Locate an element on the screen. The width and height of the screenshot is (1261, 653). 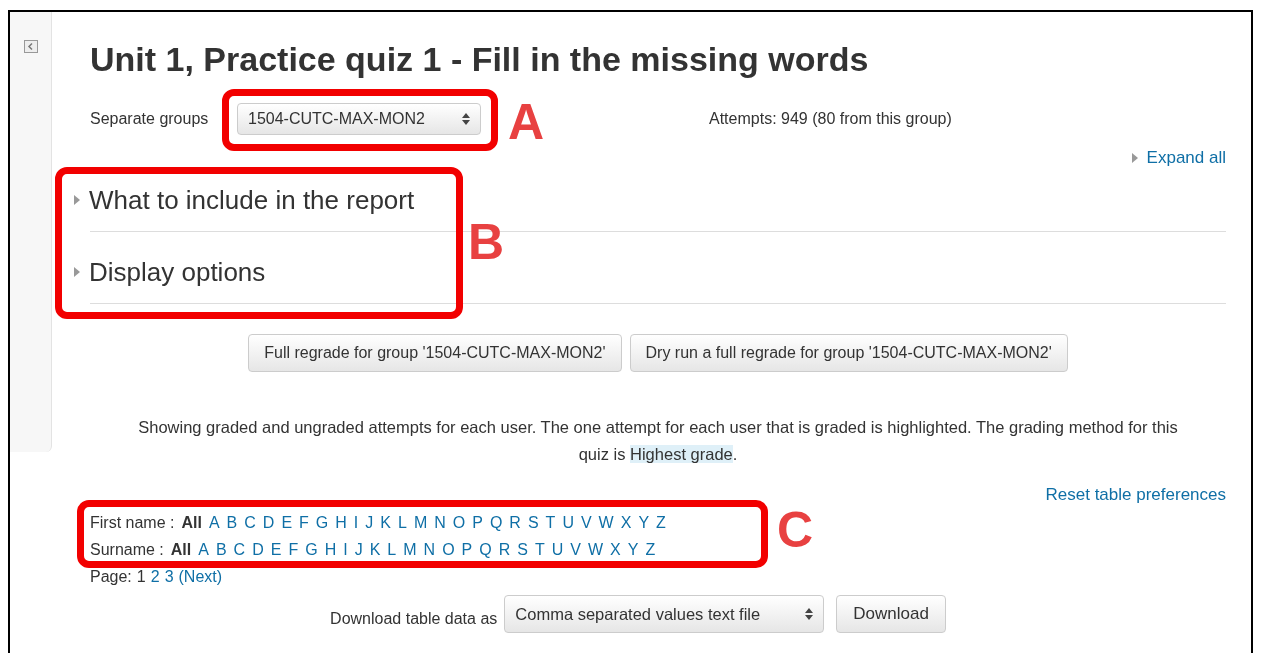
regrade-button: Full regrade for group '1504-CUTC-MAX-MON2' is located at coordinates (435, 352).